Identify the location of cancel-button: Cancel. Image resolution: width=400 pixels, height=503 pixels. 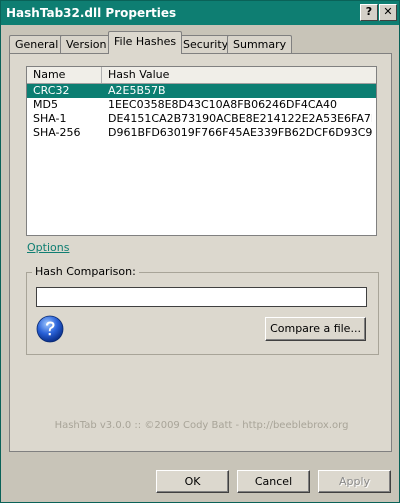
(273, 481).